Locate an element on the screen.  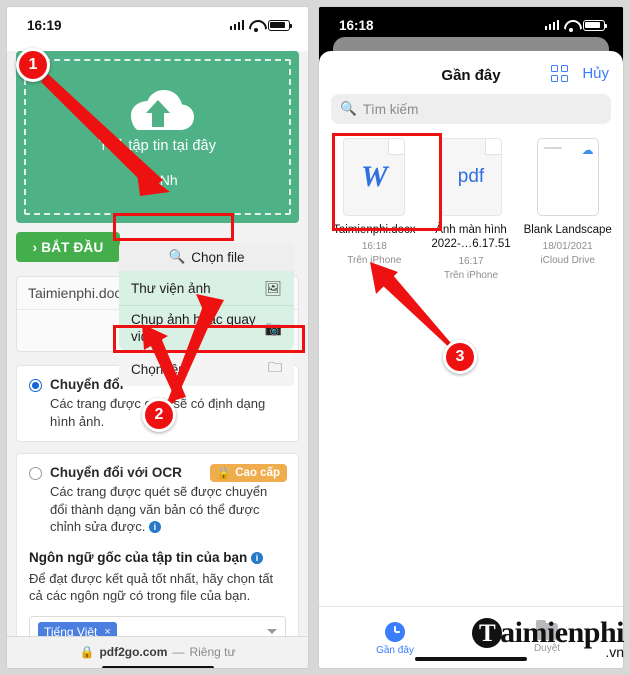
pdf-glyph: pdf is located at coordinates (471, 176).